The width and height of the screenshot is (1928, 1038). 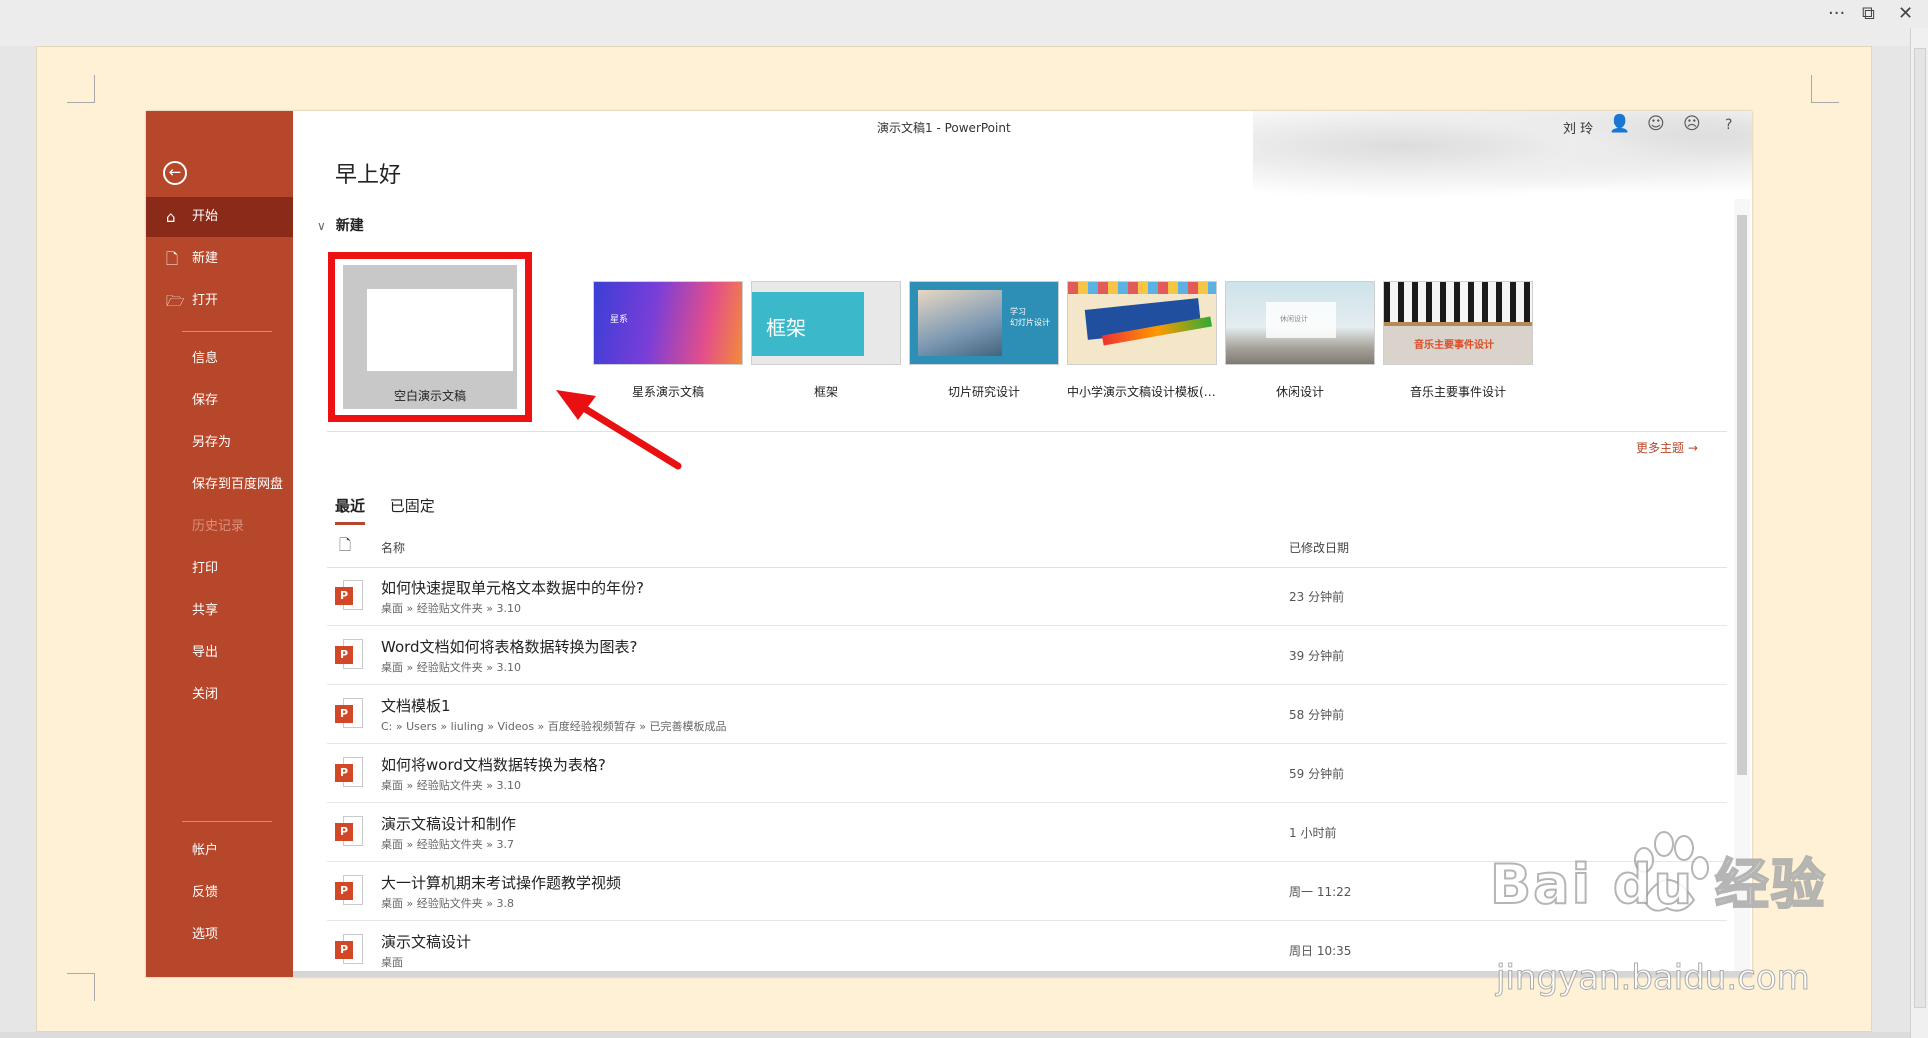 I want to click on watermark-brand: Bai du 经验, so click(x=1658, y=884).